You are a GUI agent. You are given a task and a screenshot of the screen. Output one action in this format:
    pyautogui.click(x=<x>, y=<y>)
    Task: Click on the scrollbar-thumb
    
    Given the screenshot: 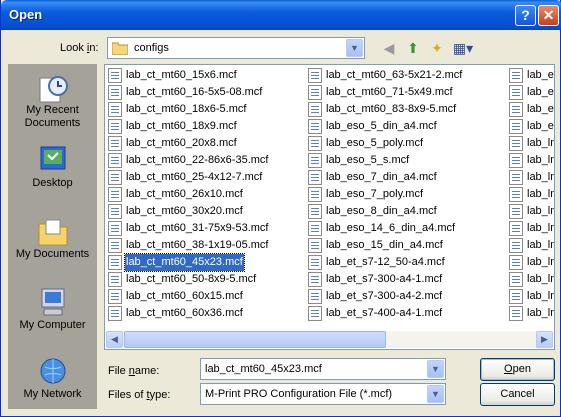 What is the action you would take?
    pyautogui.click(x=255, y=339)
    